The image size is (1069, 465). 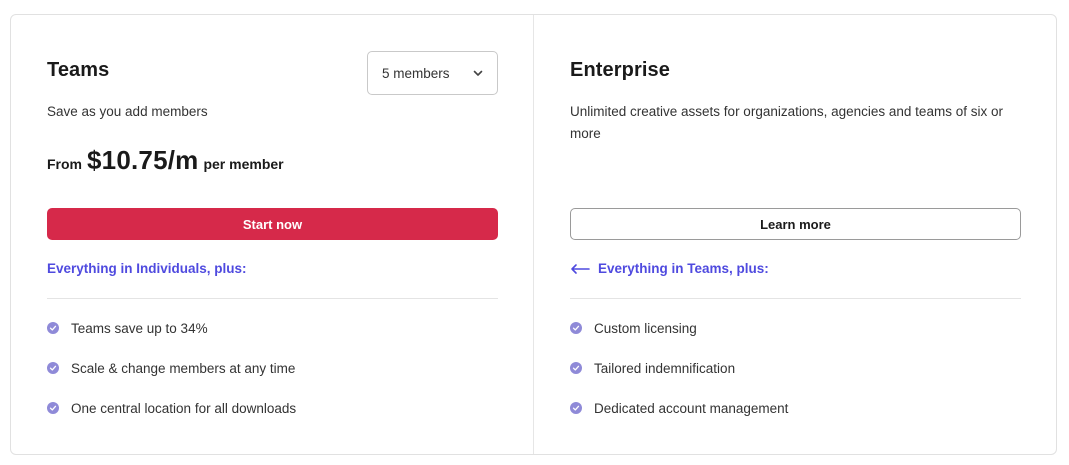 I want to click on feature-text: Scale & change members at any time, so click(x=183, y=368).